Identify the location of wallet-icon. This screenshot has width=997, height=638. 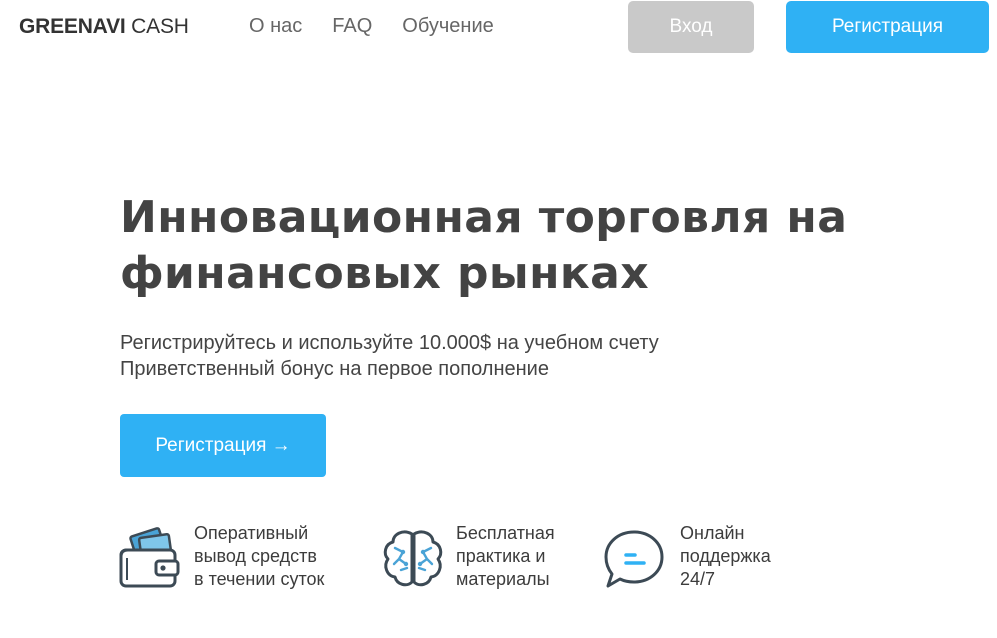
(150, 558).